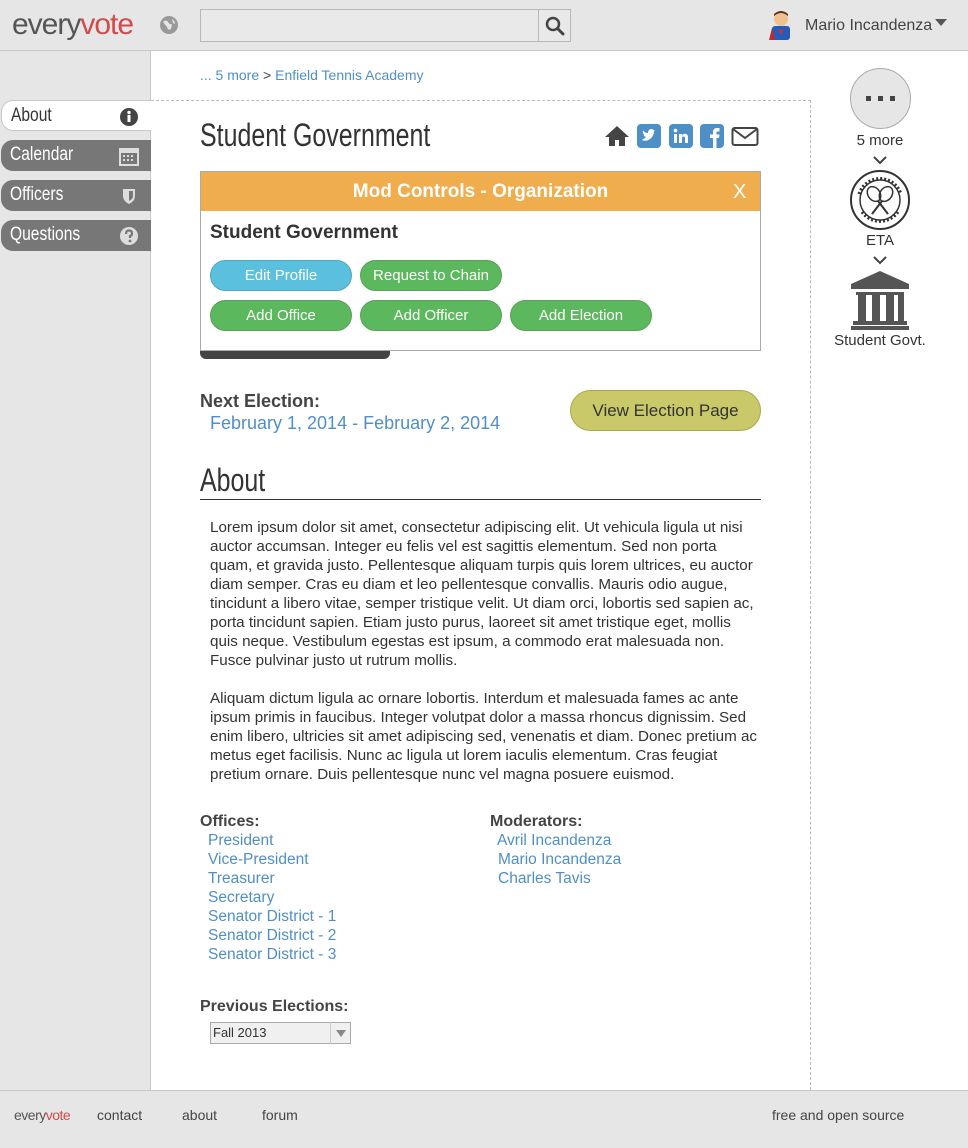  What do you see at coordinates (199, 1115) in the screenshot?
I see `footer-link-about: about` at bounding box center [199, 1115].